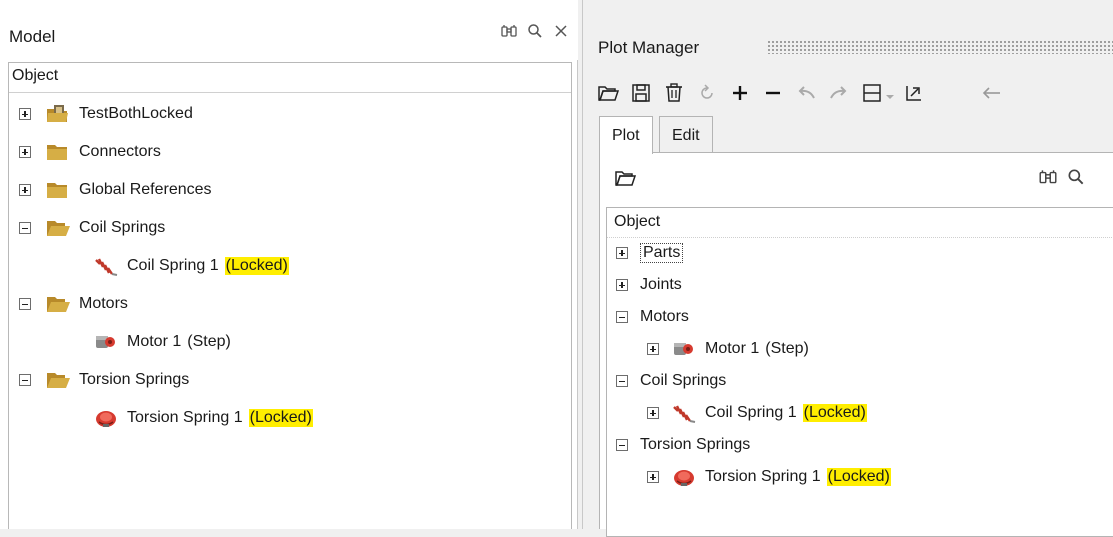 The image size is (1113, 537). I want to click on model-header-icons, so click(535, 31).